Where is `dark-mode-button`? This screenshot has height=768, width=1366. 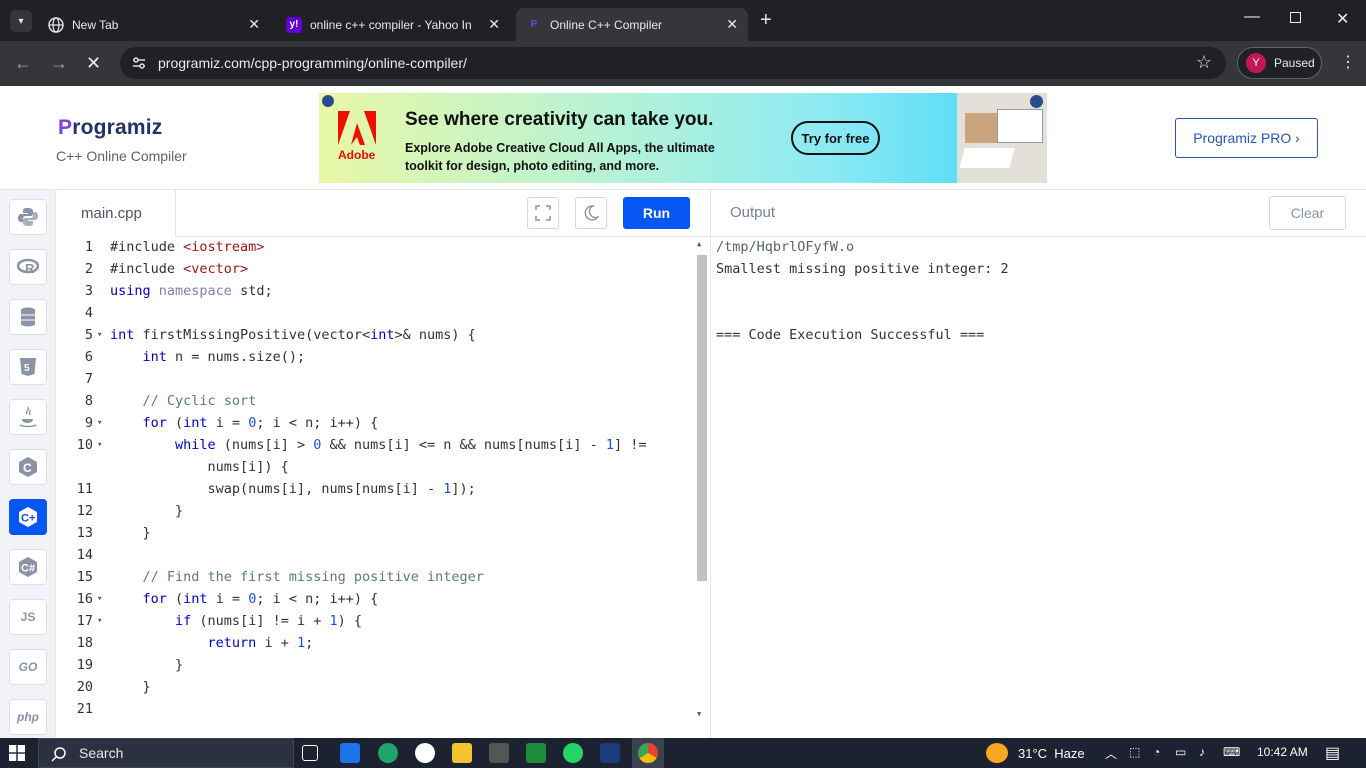 dark-mode-button is located at coordinates (591, 213).